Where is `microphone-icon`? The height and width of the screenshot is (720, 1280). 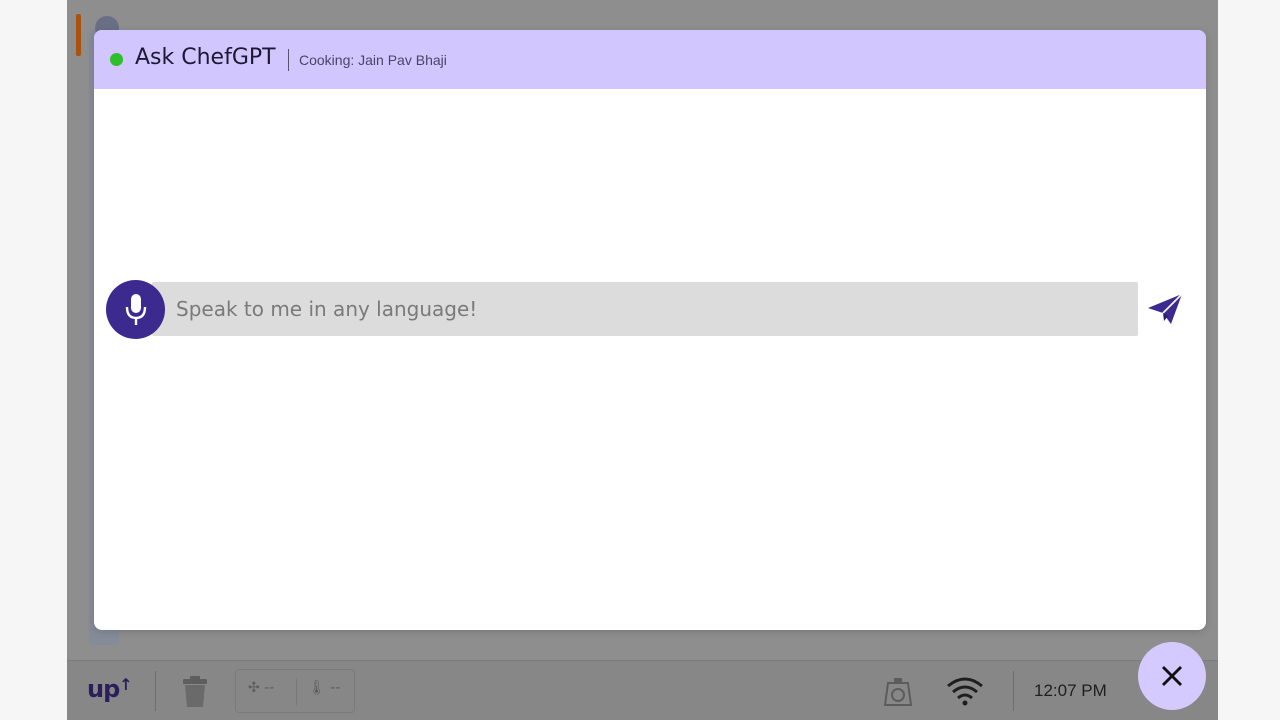 microphone-icon is located at coordinates (135, 309).